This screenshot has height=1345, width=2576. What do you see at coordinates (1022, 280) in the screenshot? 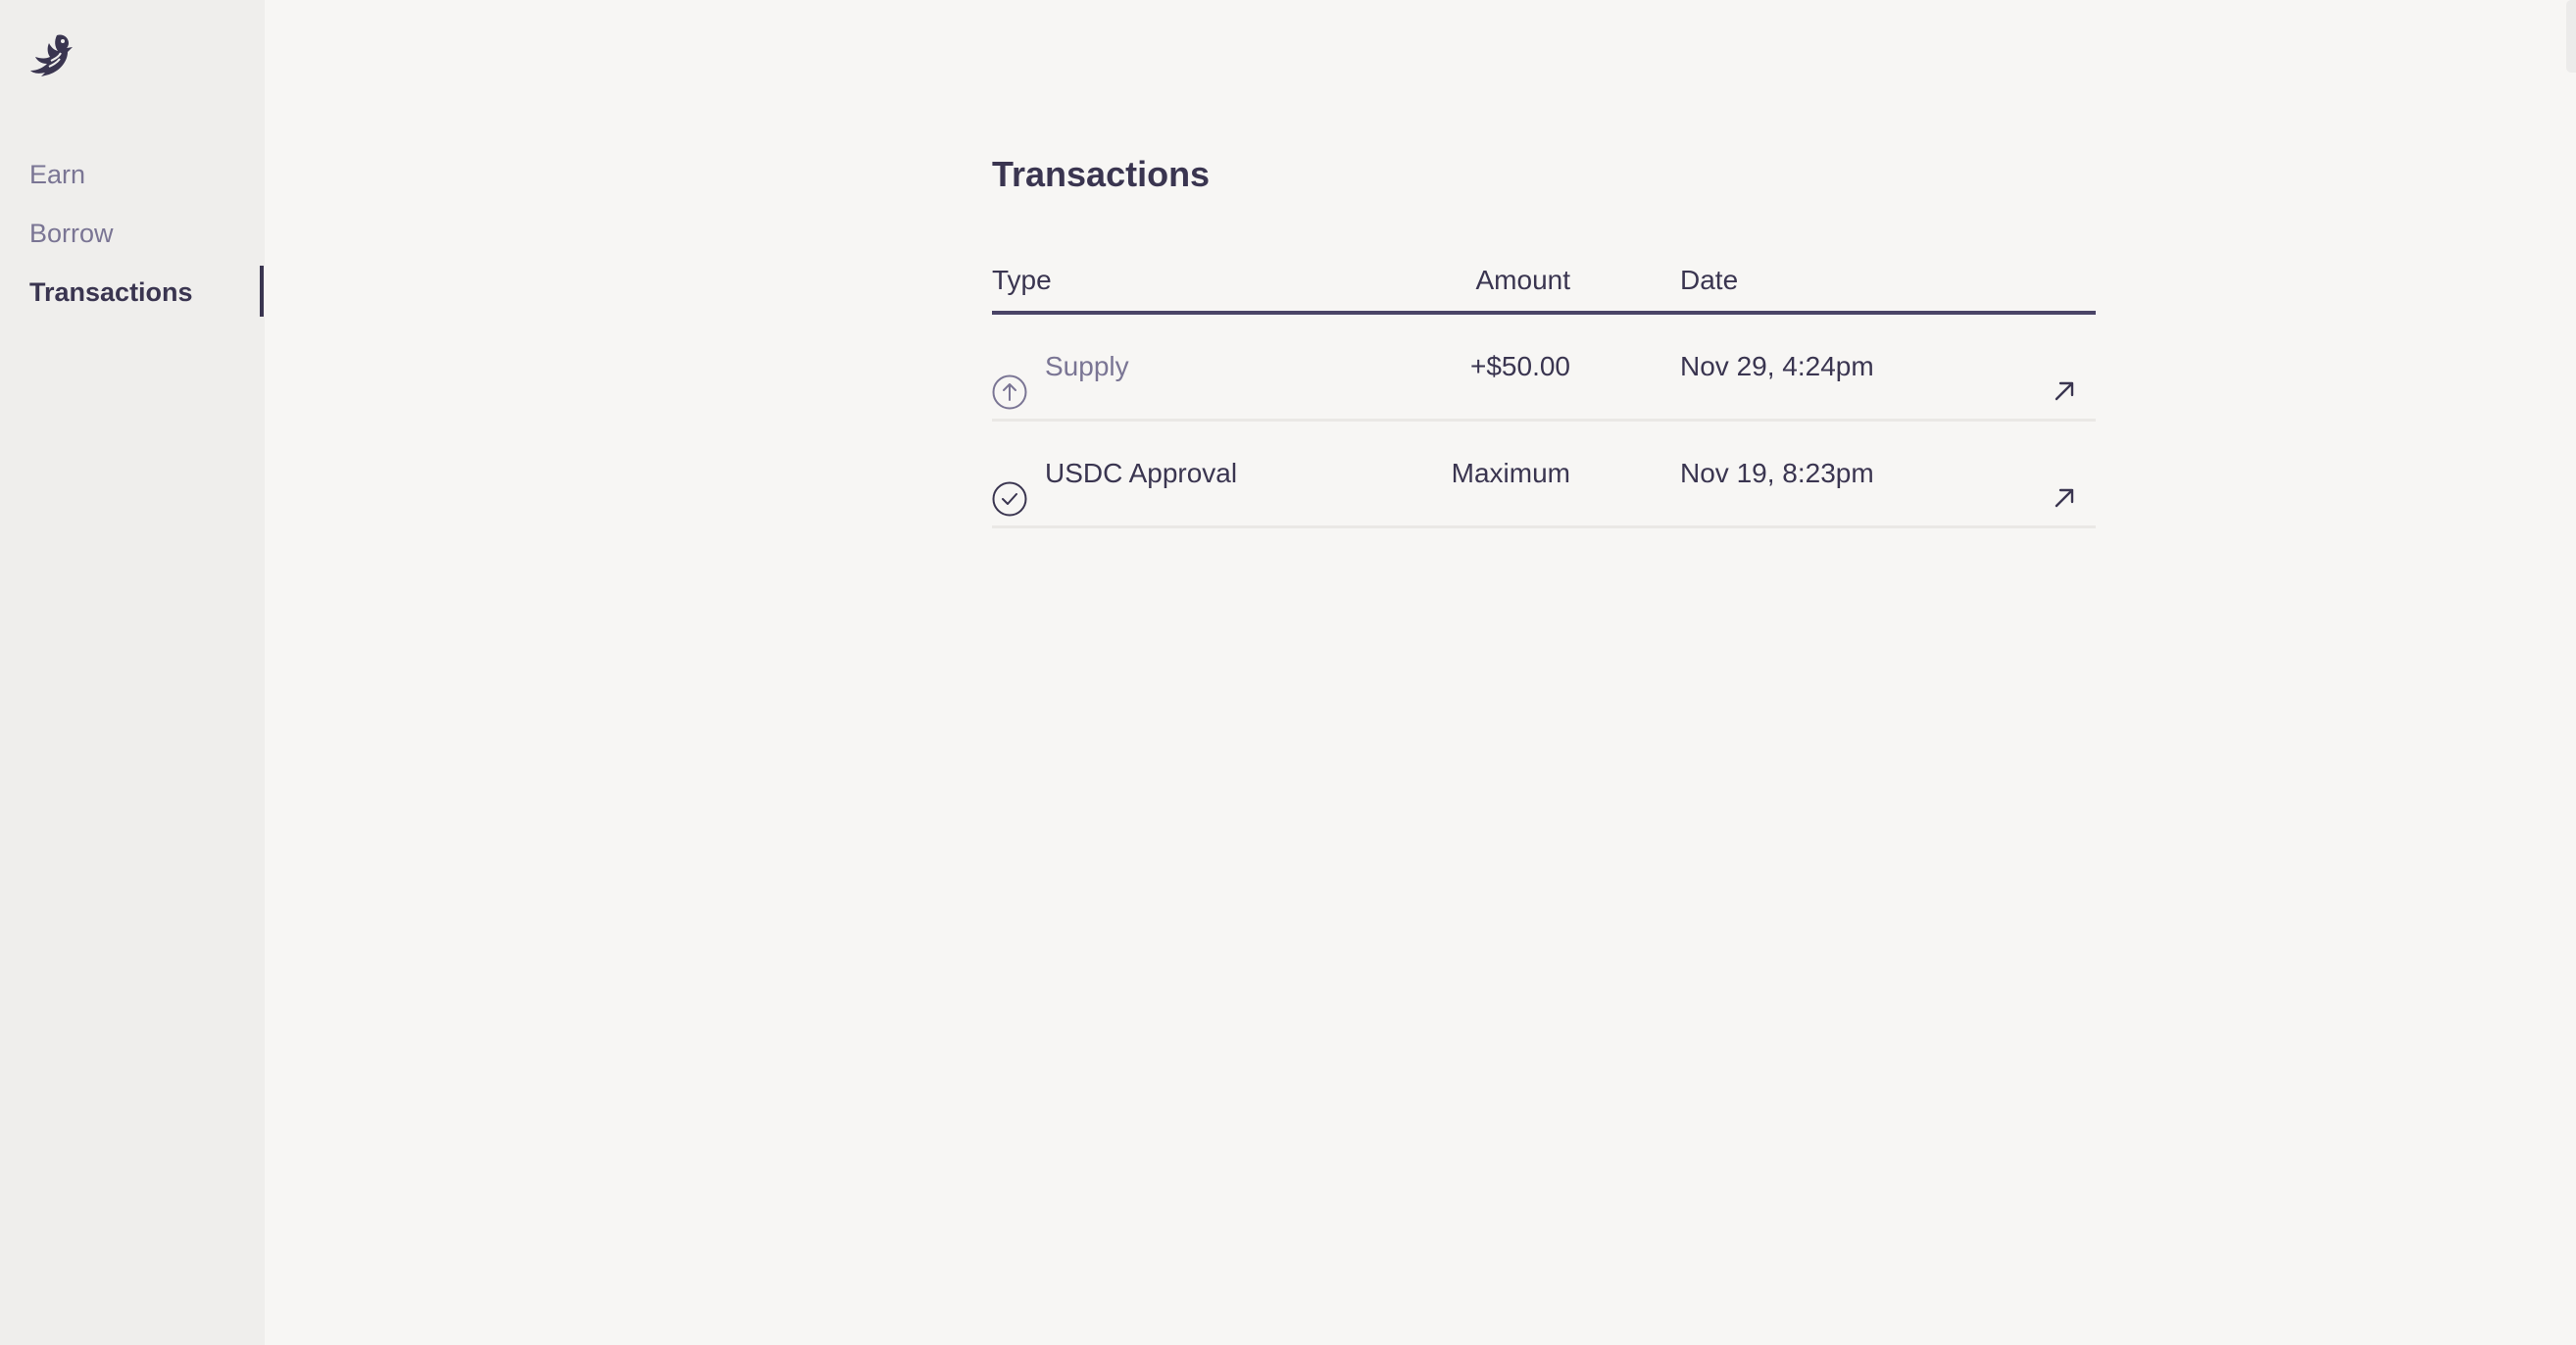
I see `column-header-type: Type` at bounding box center [1022, 280].